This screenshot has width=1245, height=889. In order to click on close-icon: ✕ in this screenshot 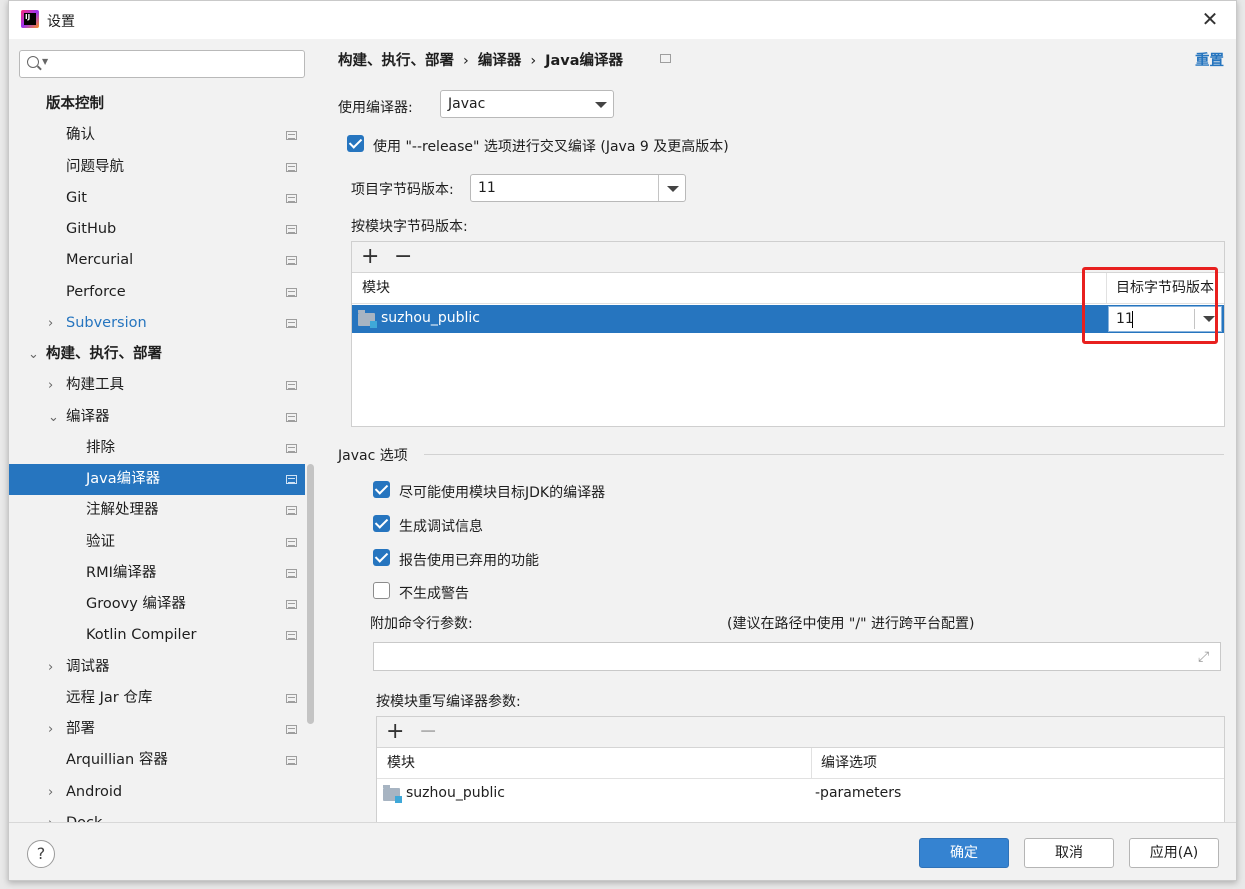, I will do `click(1210, 19)`.